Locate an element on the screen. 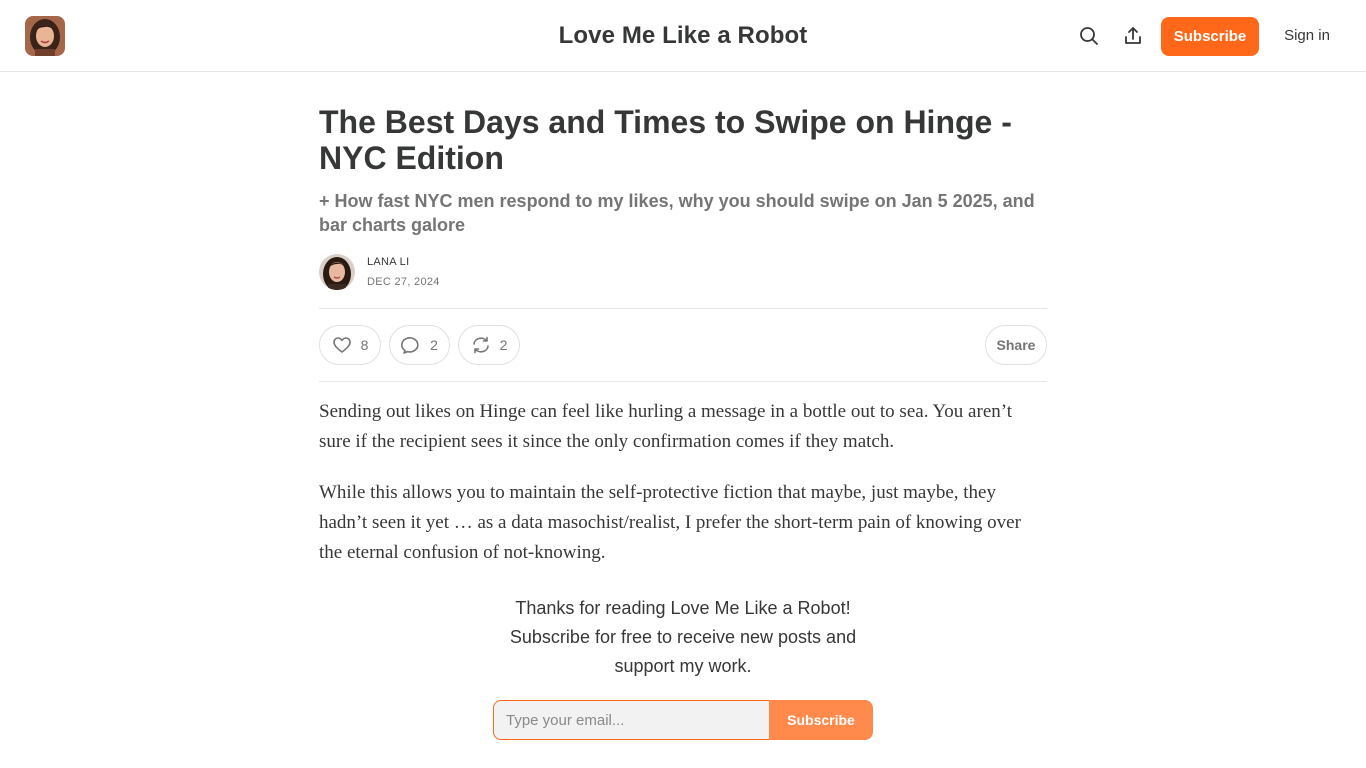 The image size is (1366, 768). post-date: DEC 27, 2024 is located at coordinates (403, 282).